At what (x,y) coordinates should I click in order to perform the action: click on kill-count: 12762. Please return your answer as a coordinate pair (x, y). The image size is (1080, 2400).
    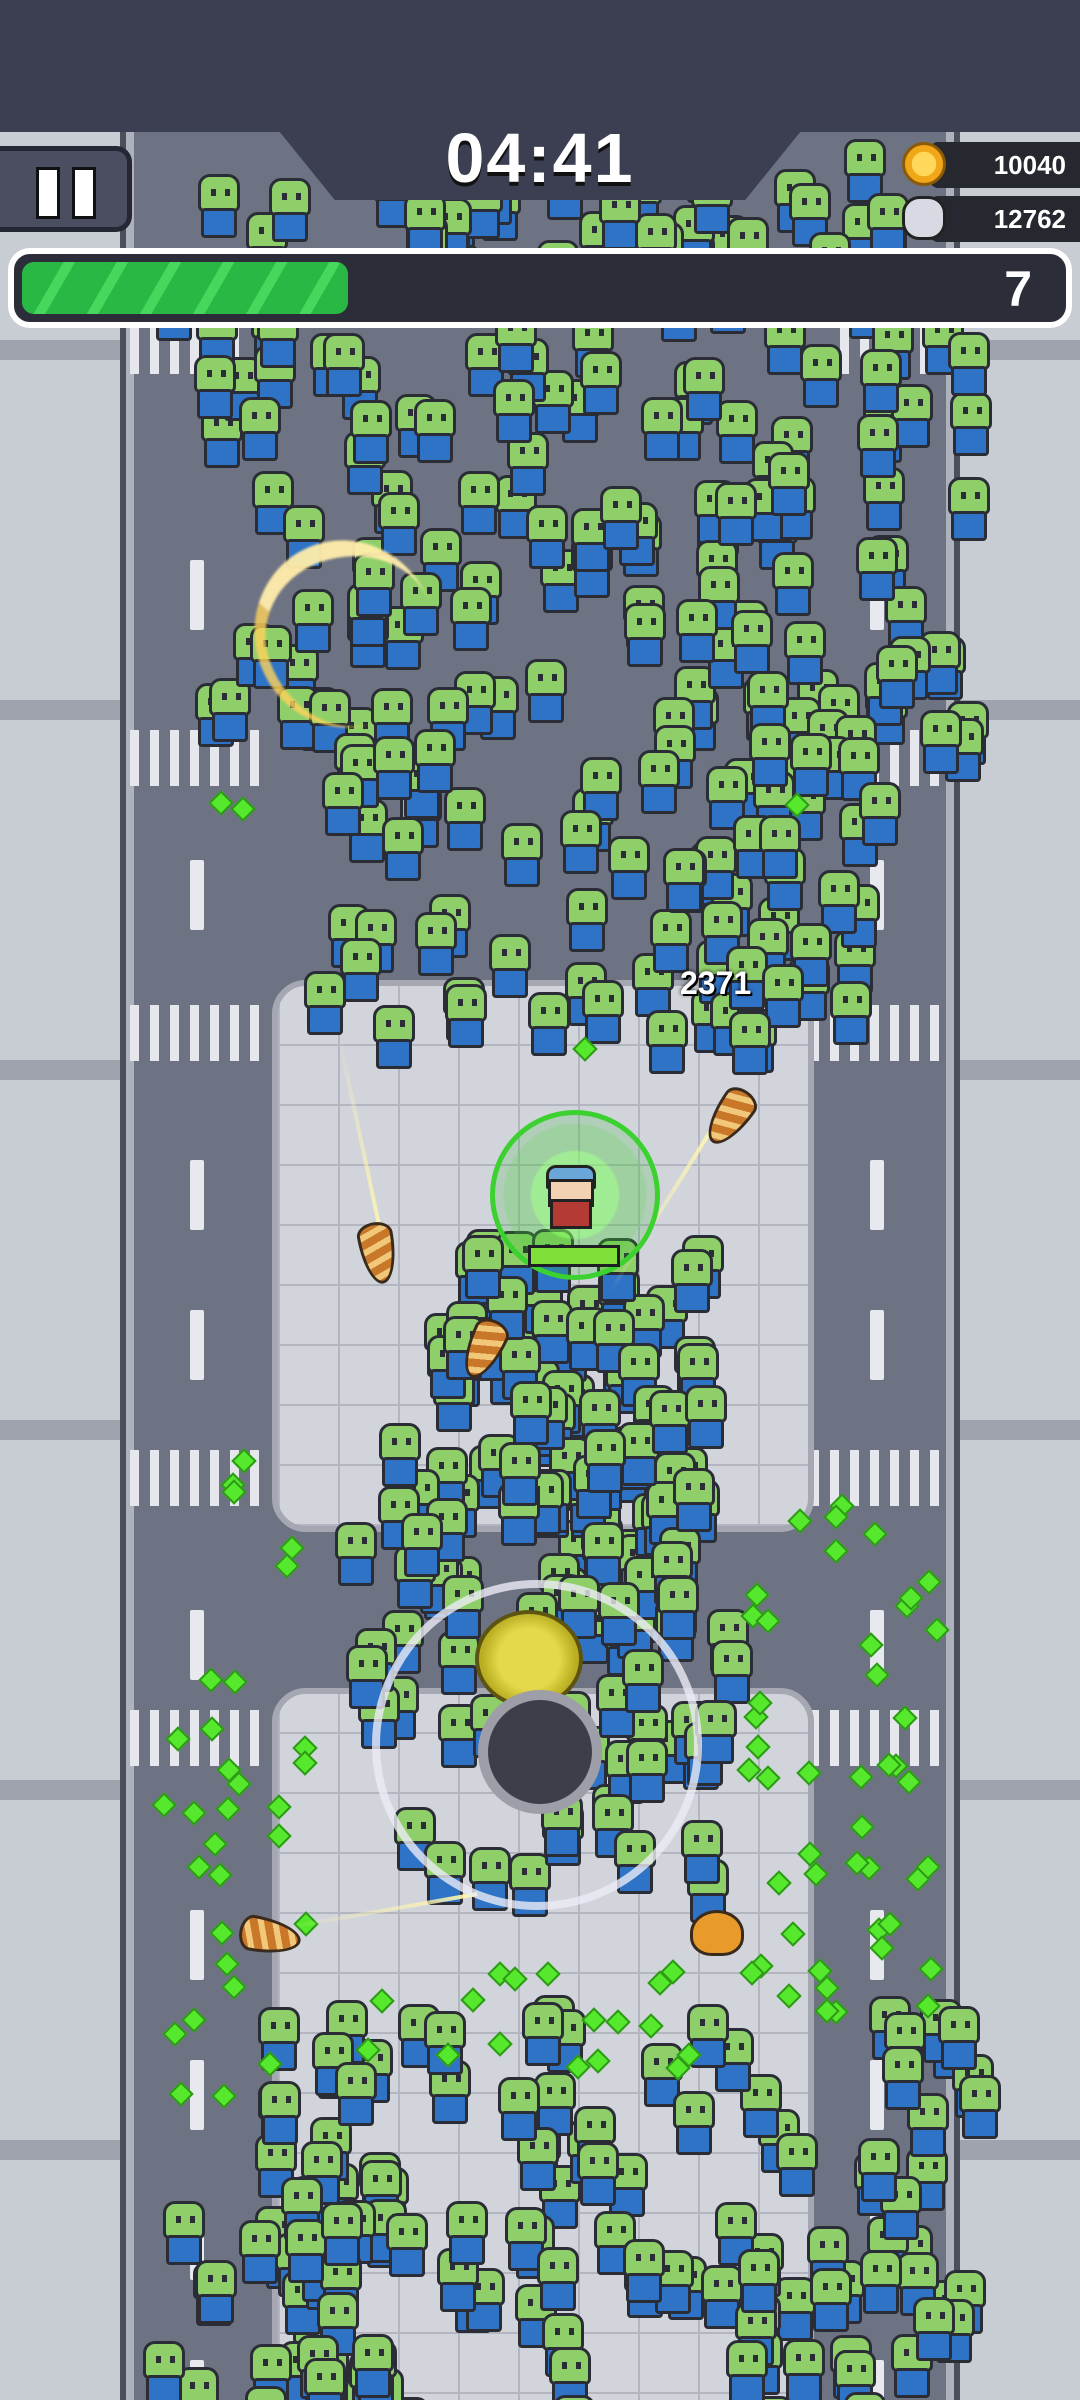
    Looking at the image, I should click on (1029, 219).